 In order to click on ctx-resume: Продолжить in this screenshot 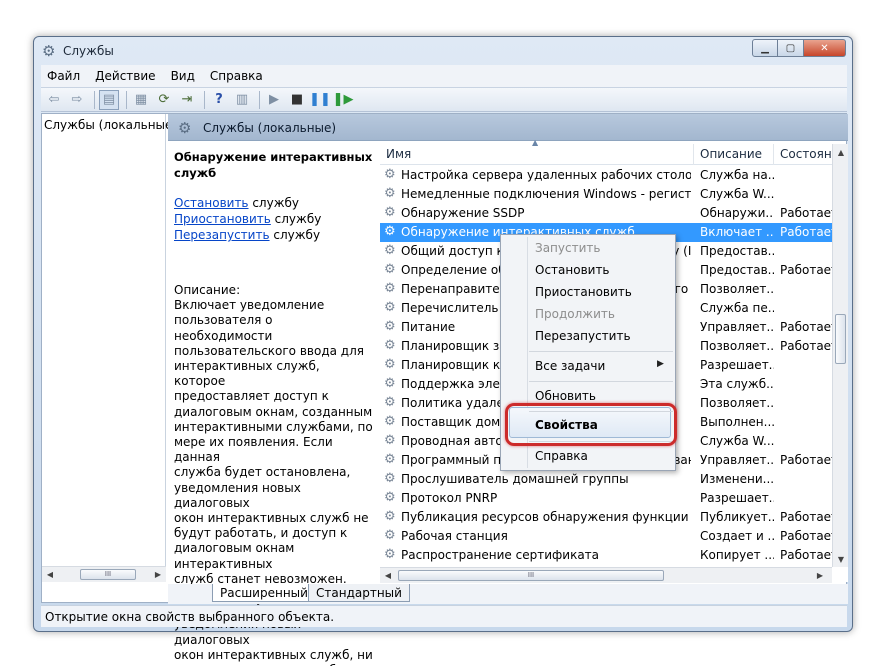, I will do `click(575, 314)`.